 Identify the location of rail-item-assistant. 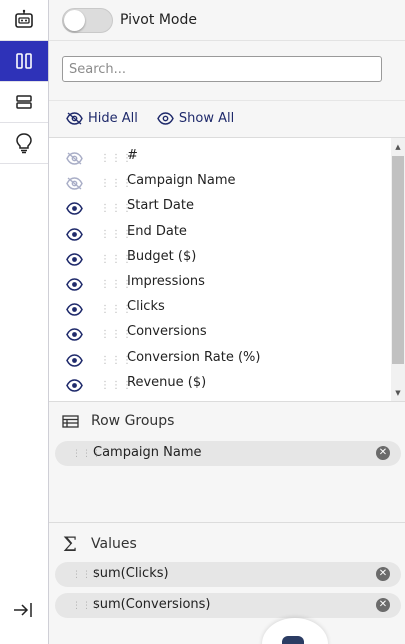
(24, 20).